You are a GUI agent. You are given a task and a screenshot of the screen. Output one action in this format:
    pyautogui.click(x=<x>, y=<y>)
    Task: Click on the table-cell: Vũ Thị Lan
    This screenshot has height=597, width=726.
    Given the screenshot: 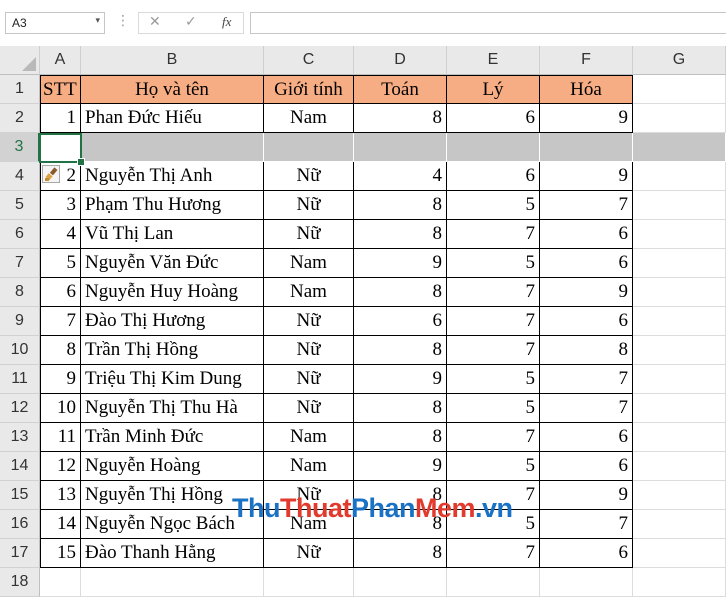 What is the action you would take?
    pyautogui.click(x=172, y=234)
    